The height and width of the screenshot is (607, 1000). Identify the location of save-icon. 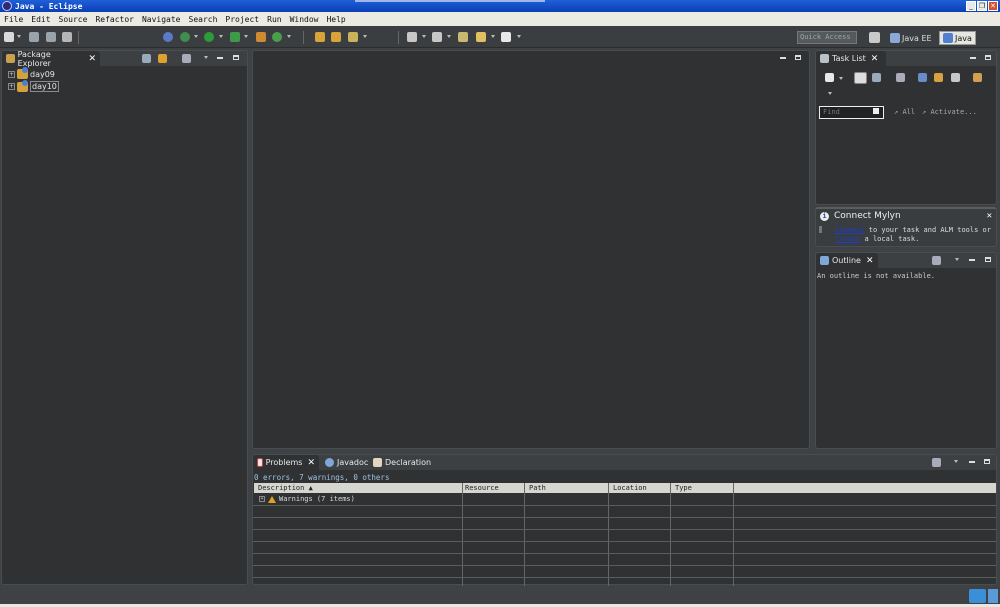
(34, 37).